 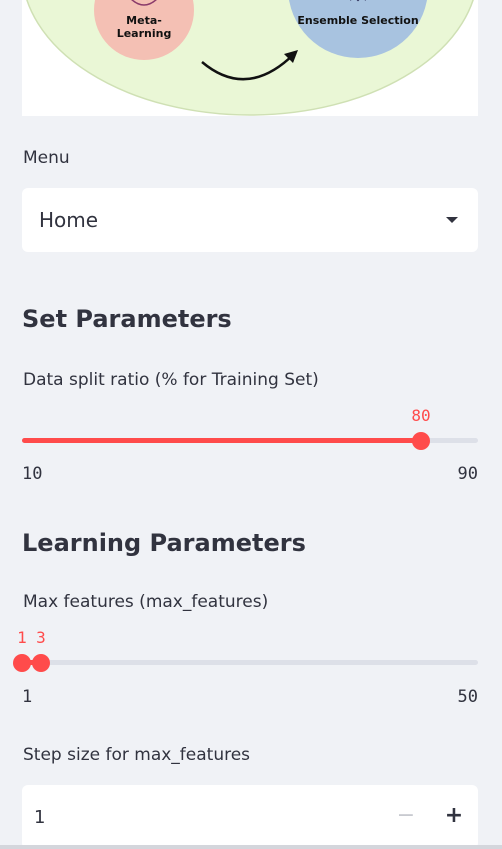 I want to click on increment-button: +, so click(x=454, y=816).